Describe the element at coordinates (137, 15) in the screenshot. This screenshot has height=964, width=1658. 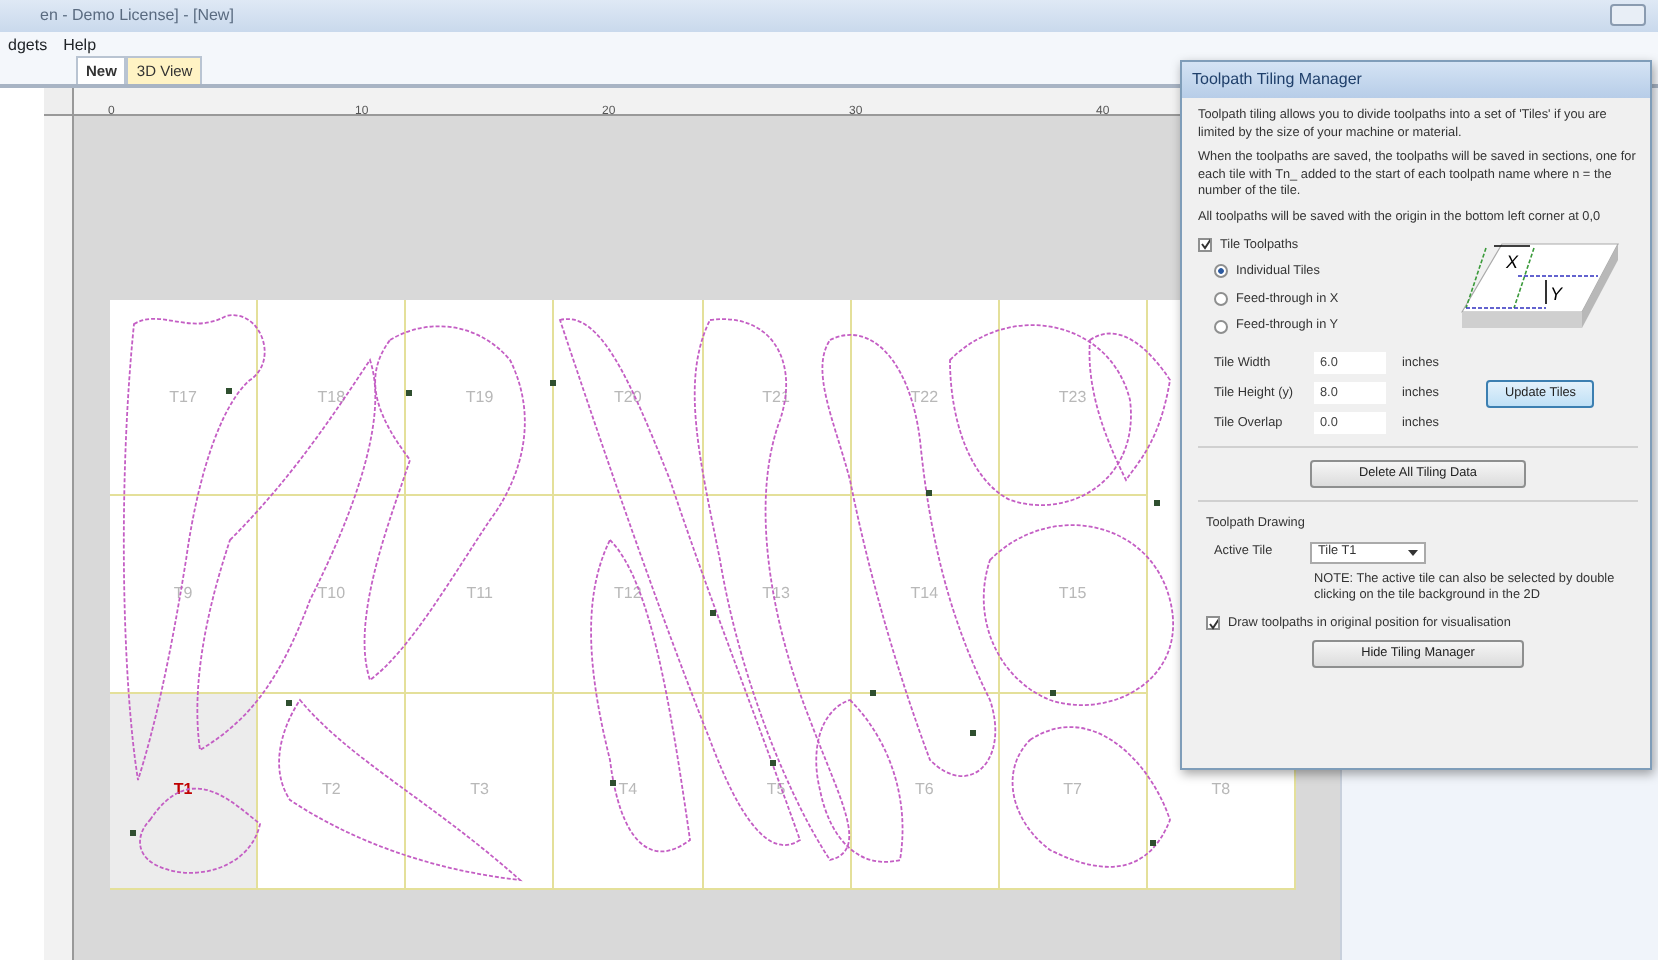
I see `window-title: en - Demo License] - [New]` at that location.